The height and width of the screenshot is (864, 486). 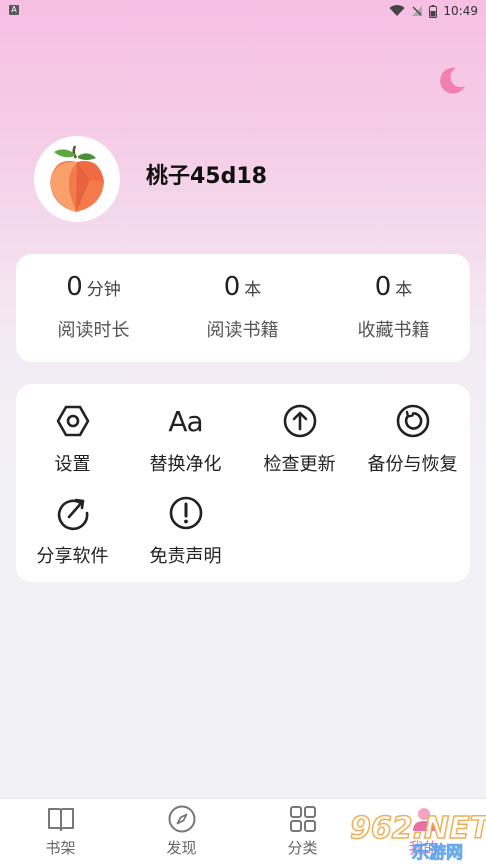 What do you see at coordinates (181, 848) in the screenshot?
I see `nav-label: 发现` at bounding box center [181, 848].